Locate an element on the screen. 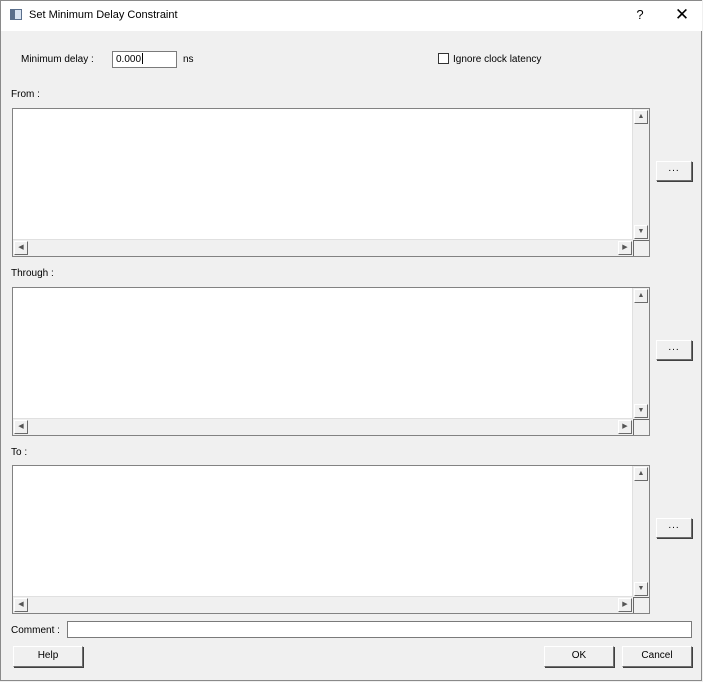  to-vertical-scrollbar: ▲ ▼ is located at coordinates (640, 531).